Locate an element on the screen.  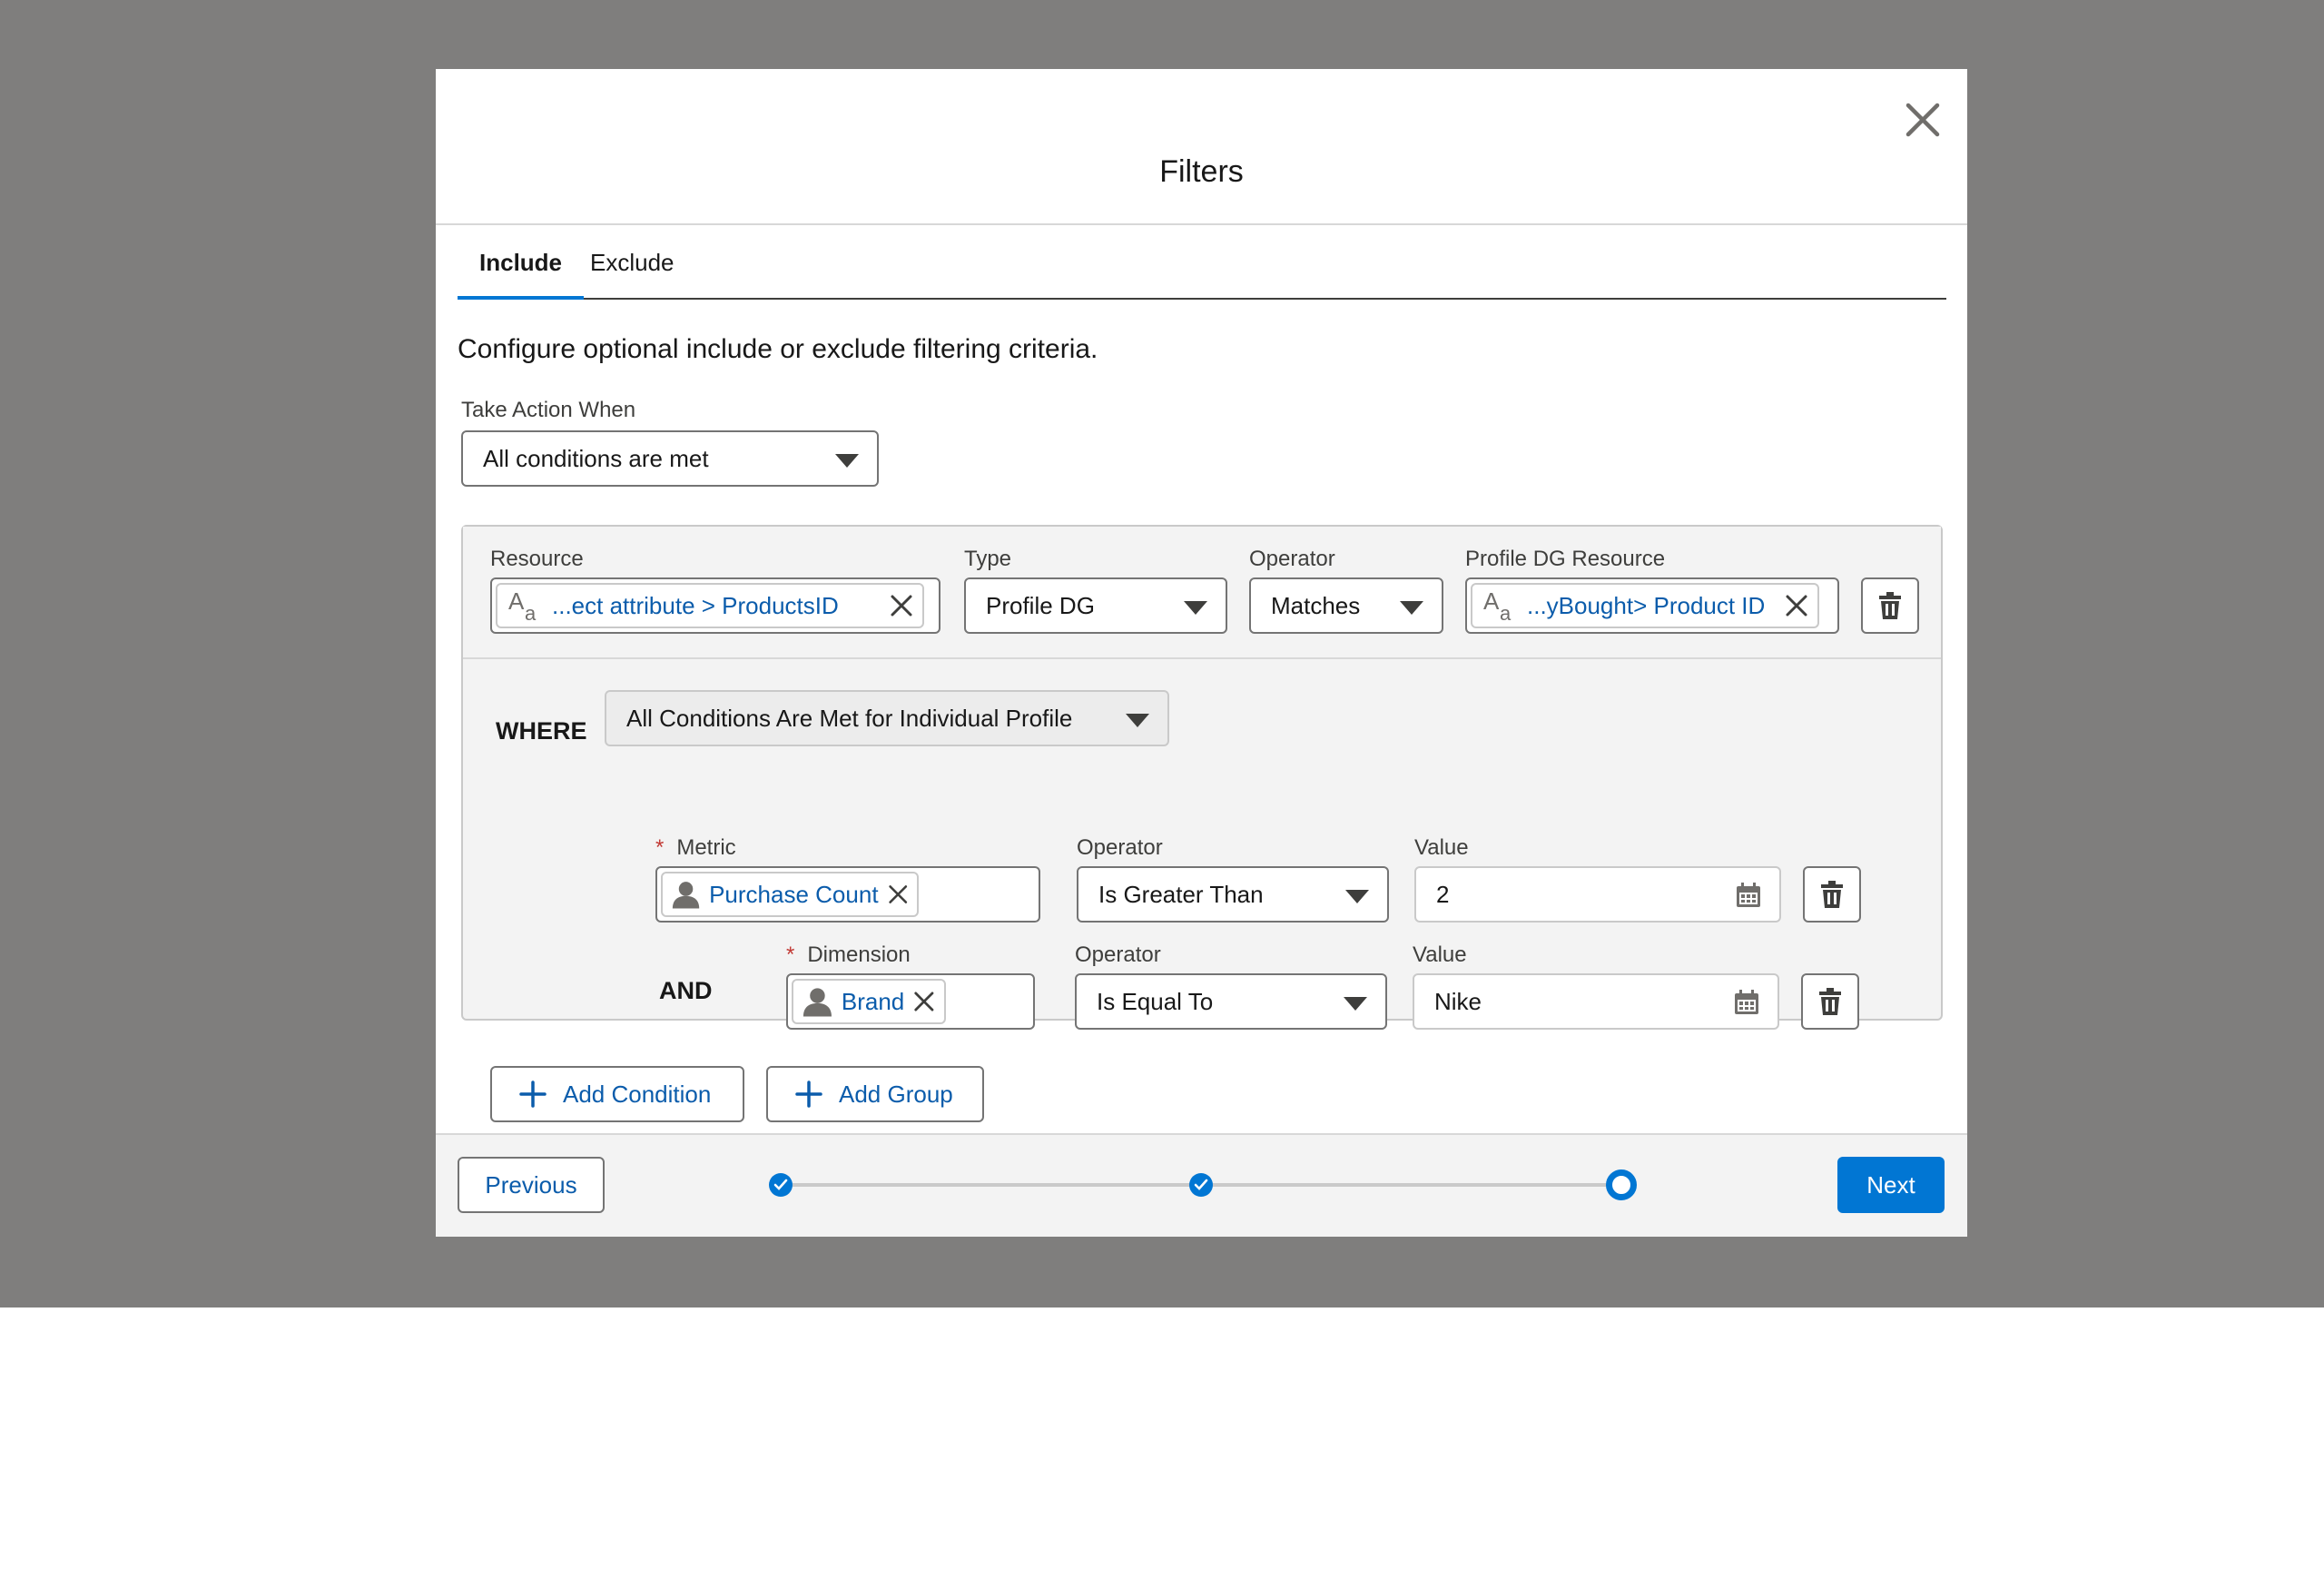
add-group-label: Add Group is located at coordinates (896, 1094).